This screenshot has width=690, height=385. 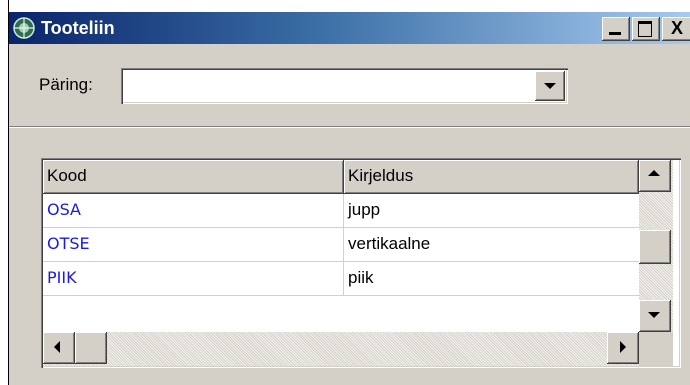 I want to click on table-row: OSA jupp, so click(x=341, y=211).